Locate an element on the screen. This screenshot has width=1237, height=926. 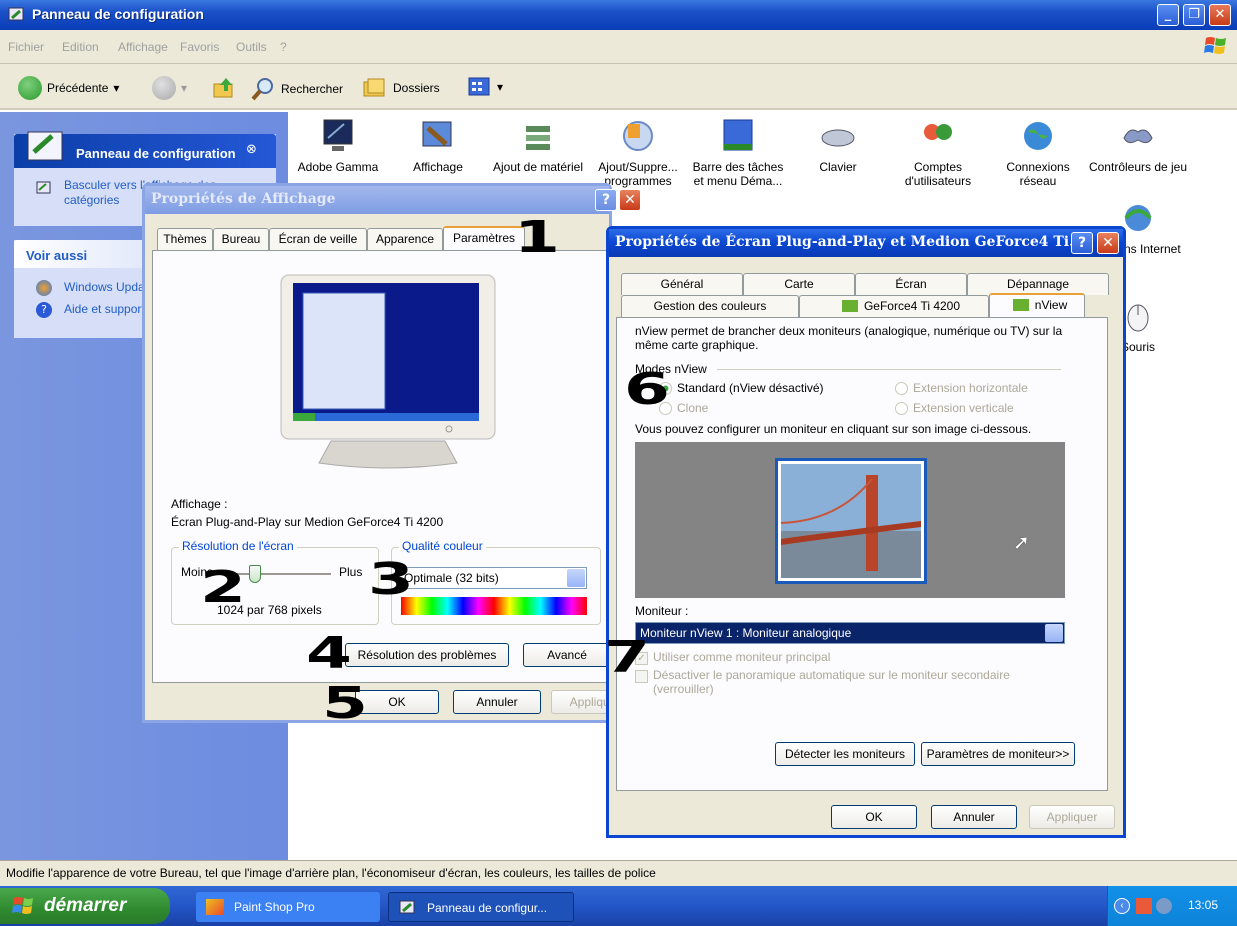
tab-gestion-couleurs: Gestion des couleurs is located at coordinates (710, 306).